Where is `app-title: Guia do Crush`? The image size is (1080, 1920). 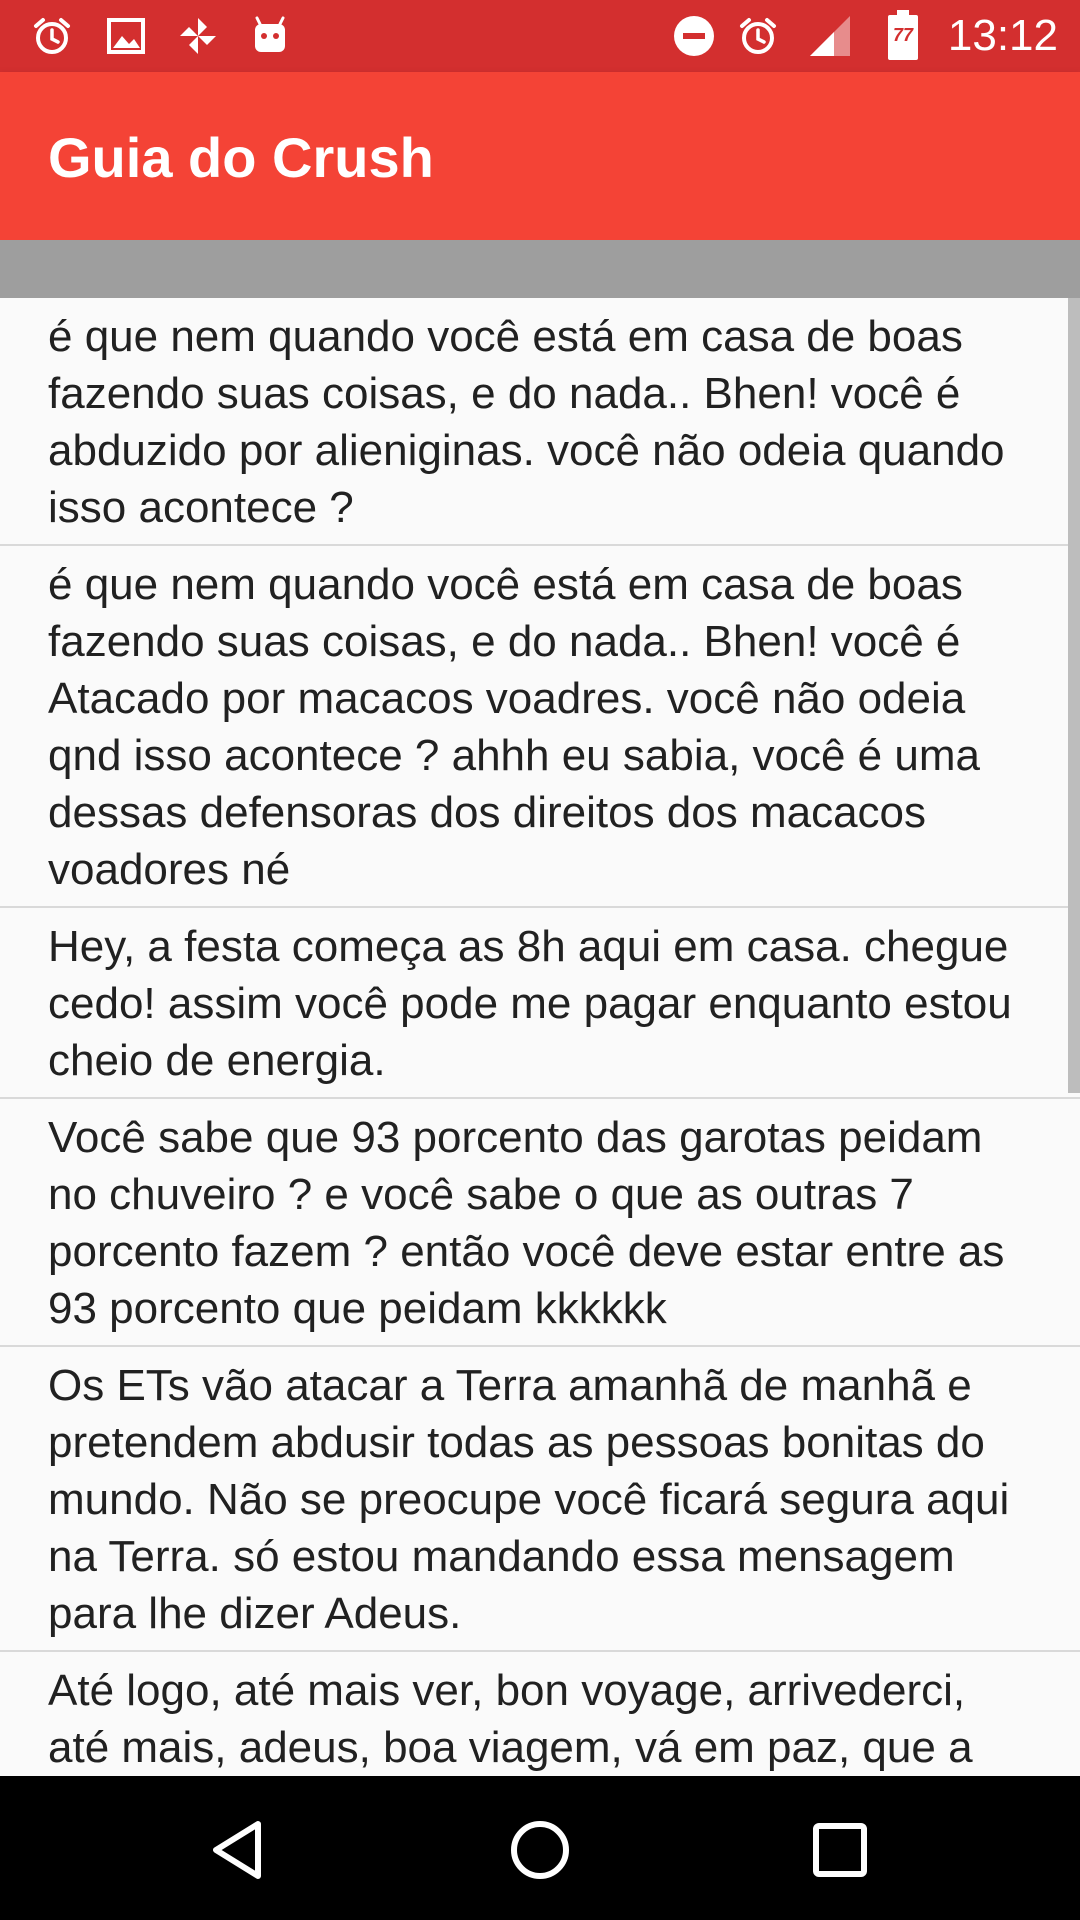
app-title: Guia do Crush is located at coordinates (241, 157).